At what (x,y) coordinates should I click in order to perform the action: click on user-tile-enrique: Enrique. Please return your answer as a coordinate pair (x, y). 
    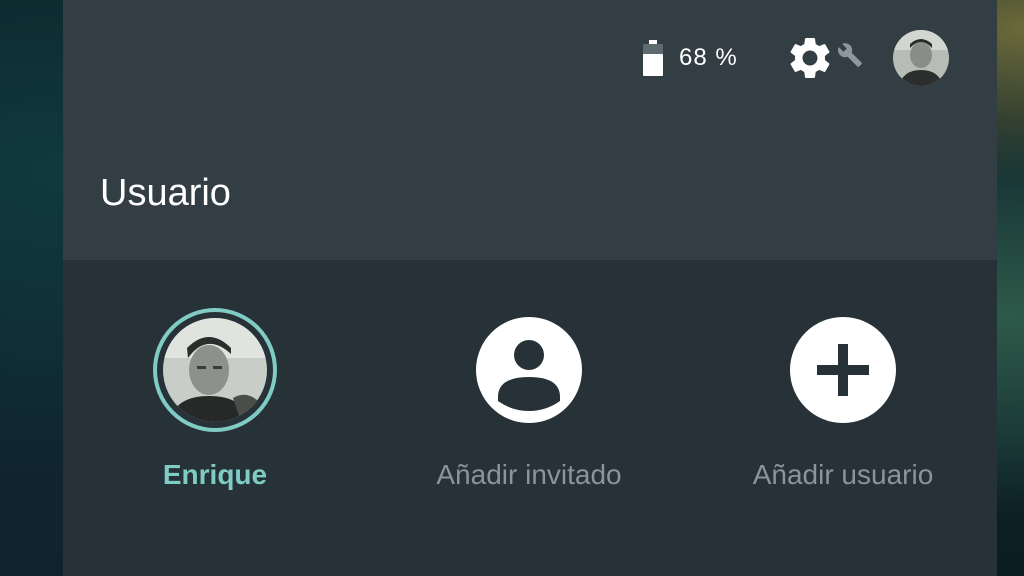
    Looking at the image, I should click on (215, 399).